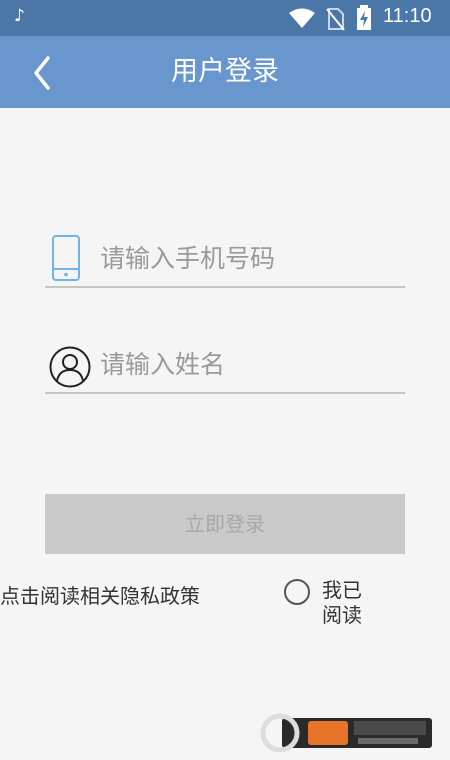  What do you see at coordinates (346, 732) in the screenshot?
I see `watermark-logo` at bounding box center [346, 732].